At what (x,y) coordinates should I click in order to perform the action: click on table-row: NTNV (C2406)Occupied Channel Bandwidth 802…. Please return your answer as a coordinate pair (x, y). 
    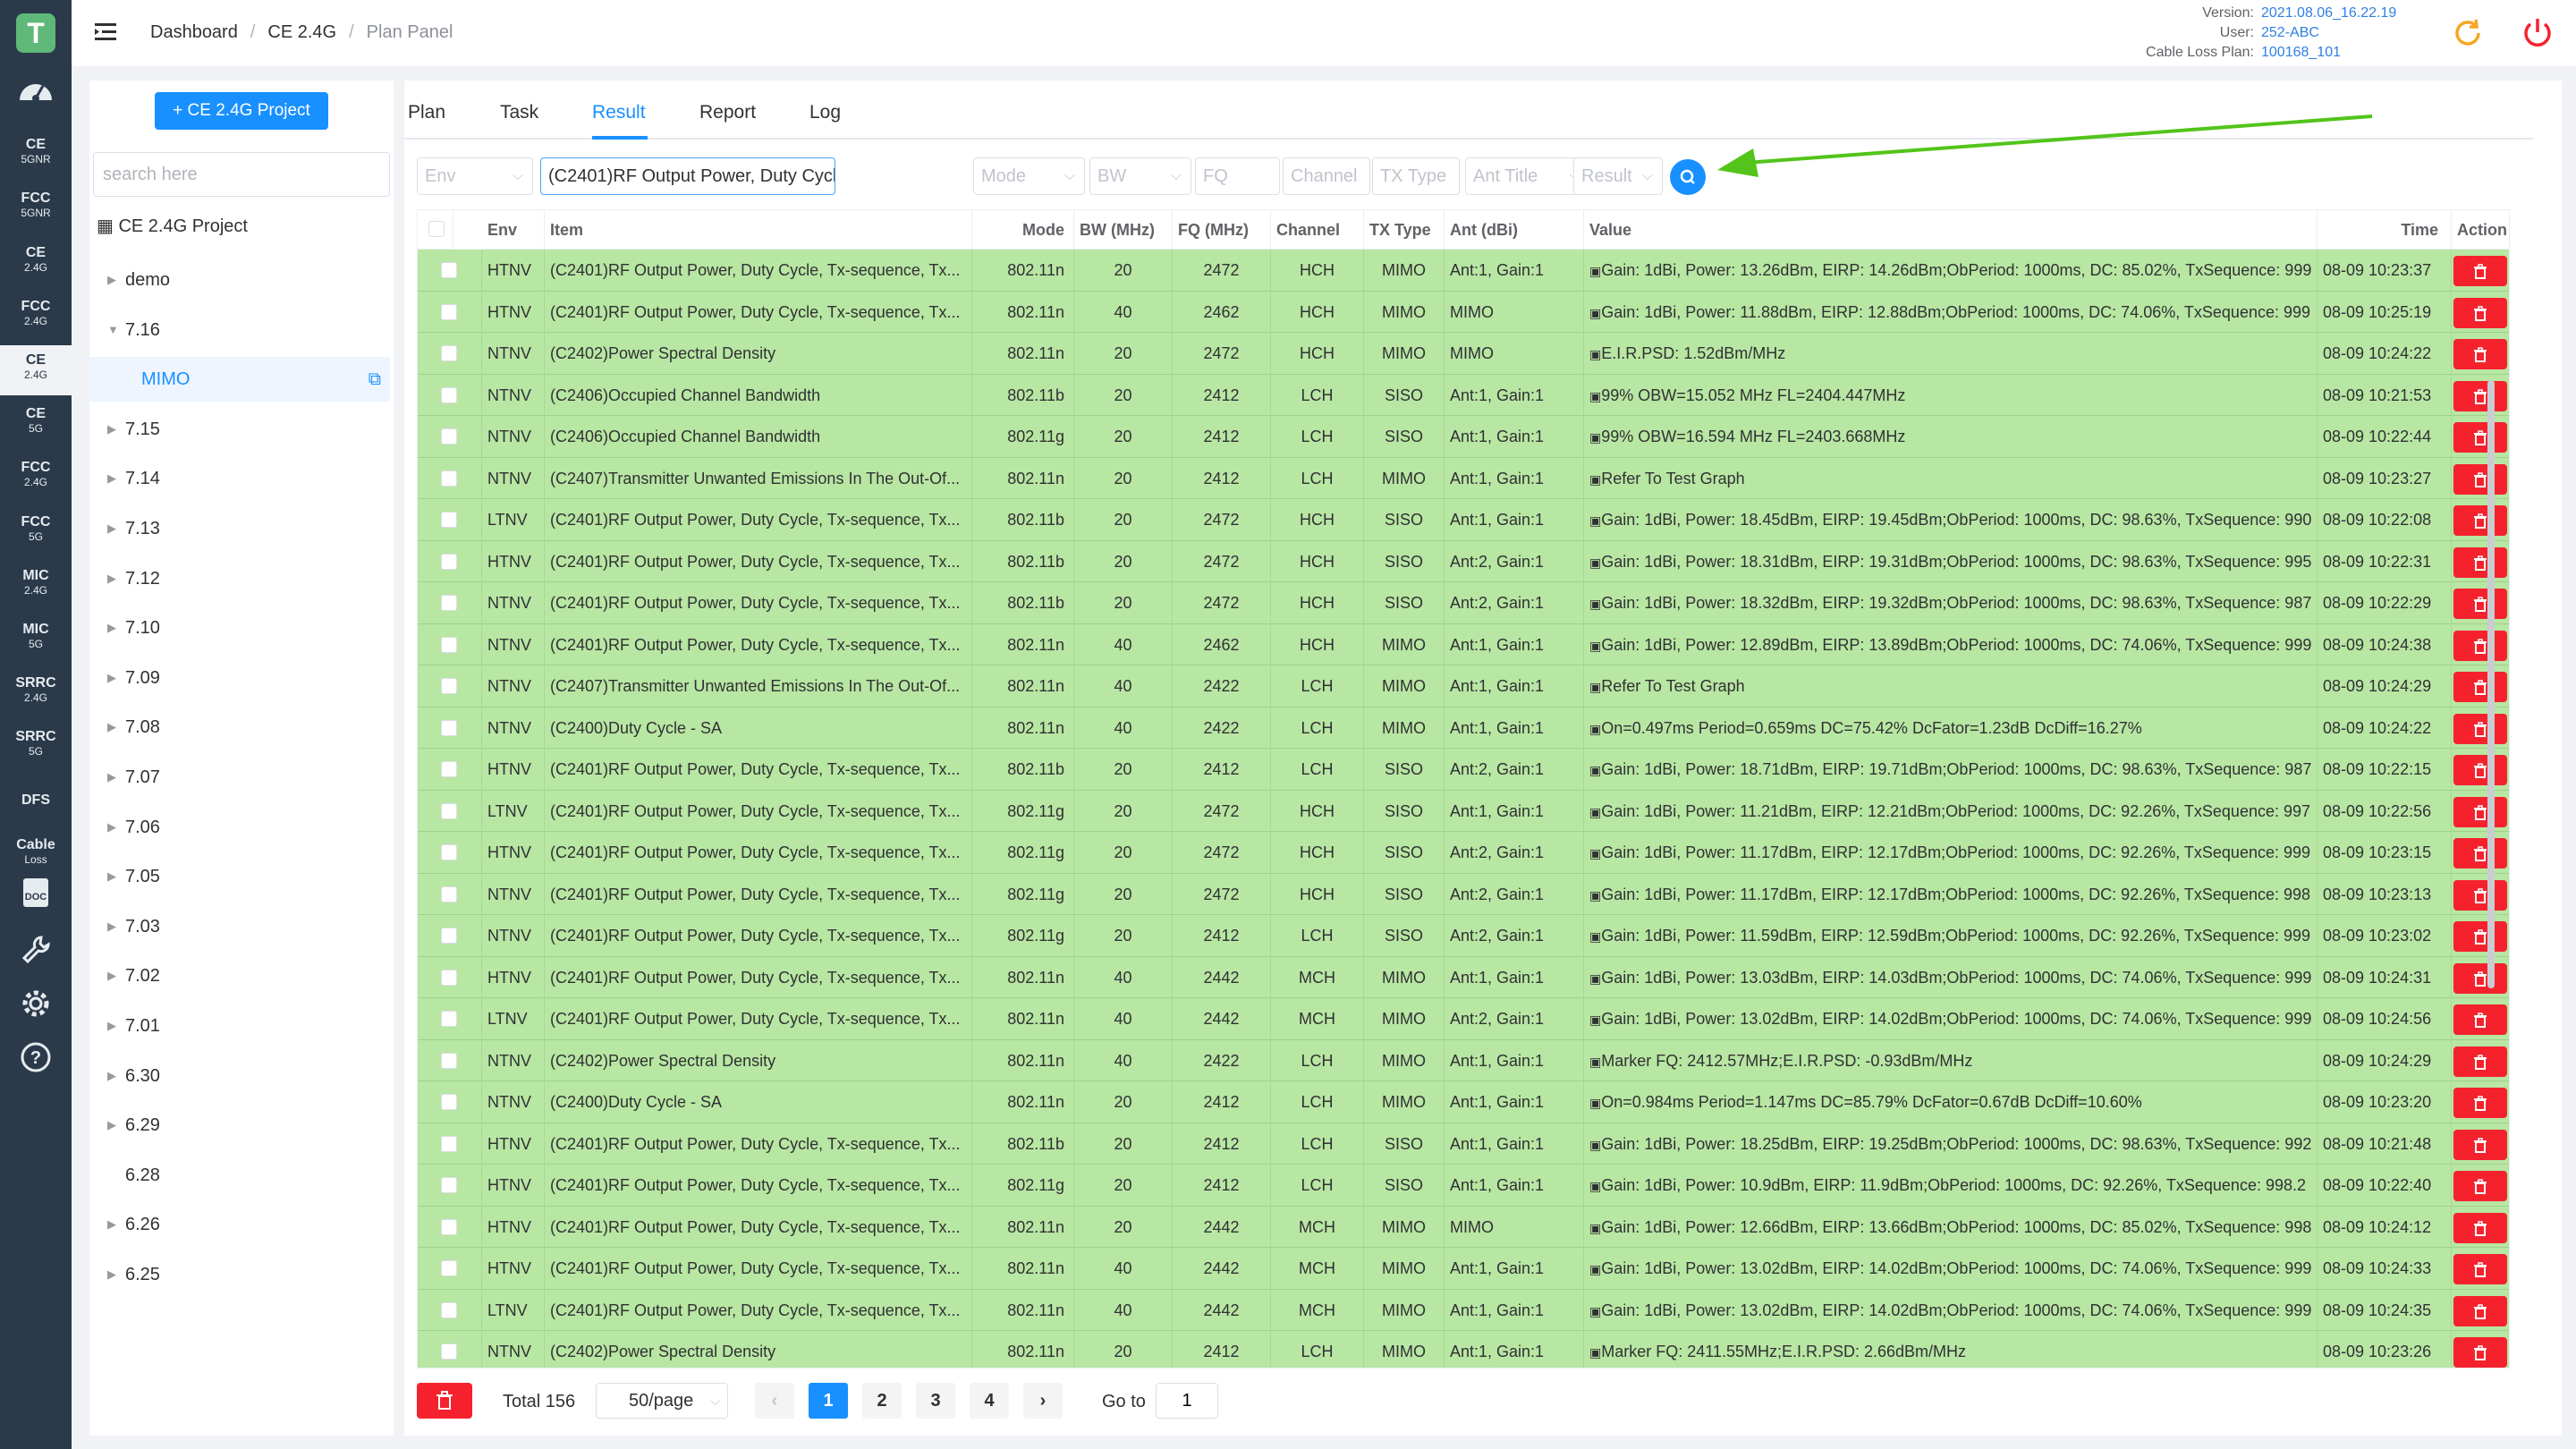
    Looking at the image, I should click on (1463, 437).